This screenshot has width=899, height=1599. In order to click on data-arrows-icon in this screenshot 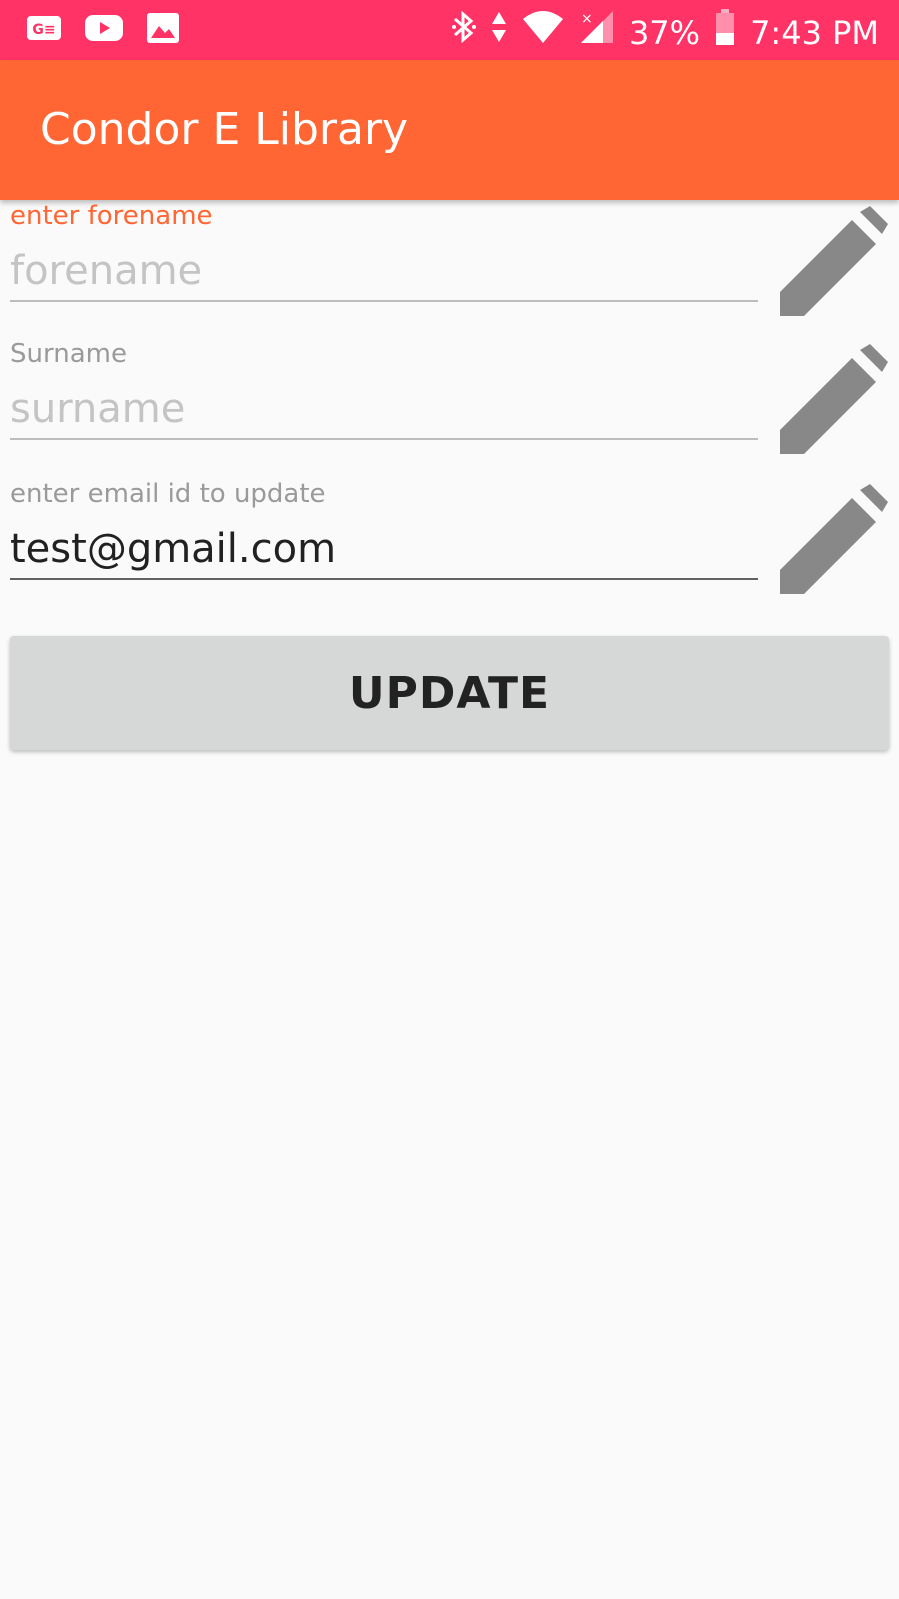, I will do `click(499, 32)`.